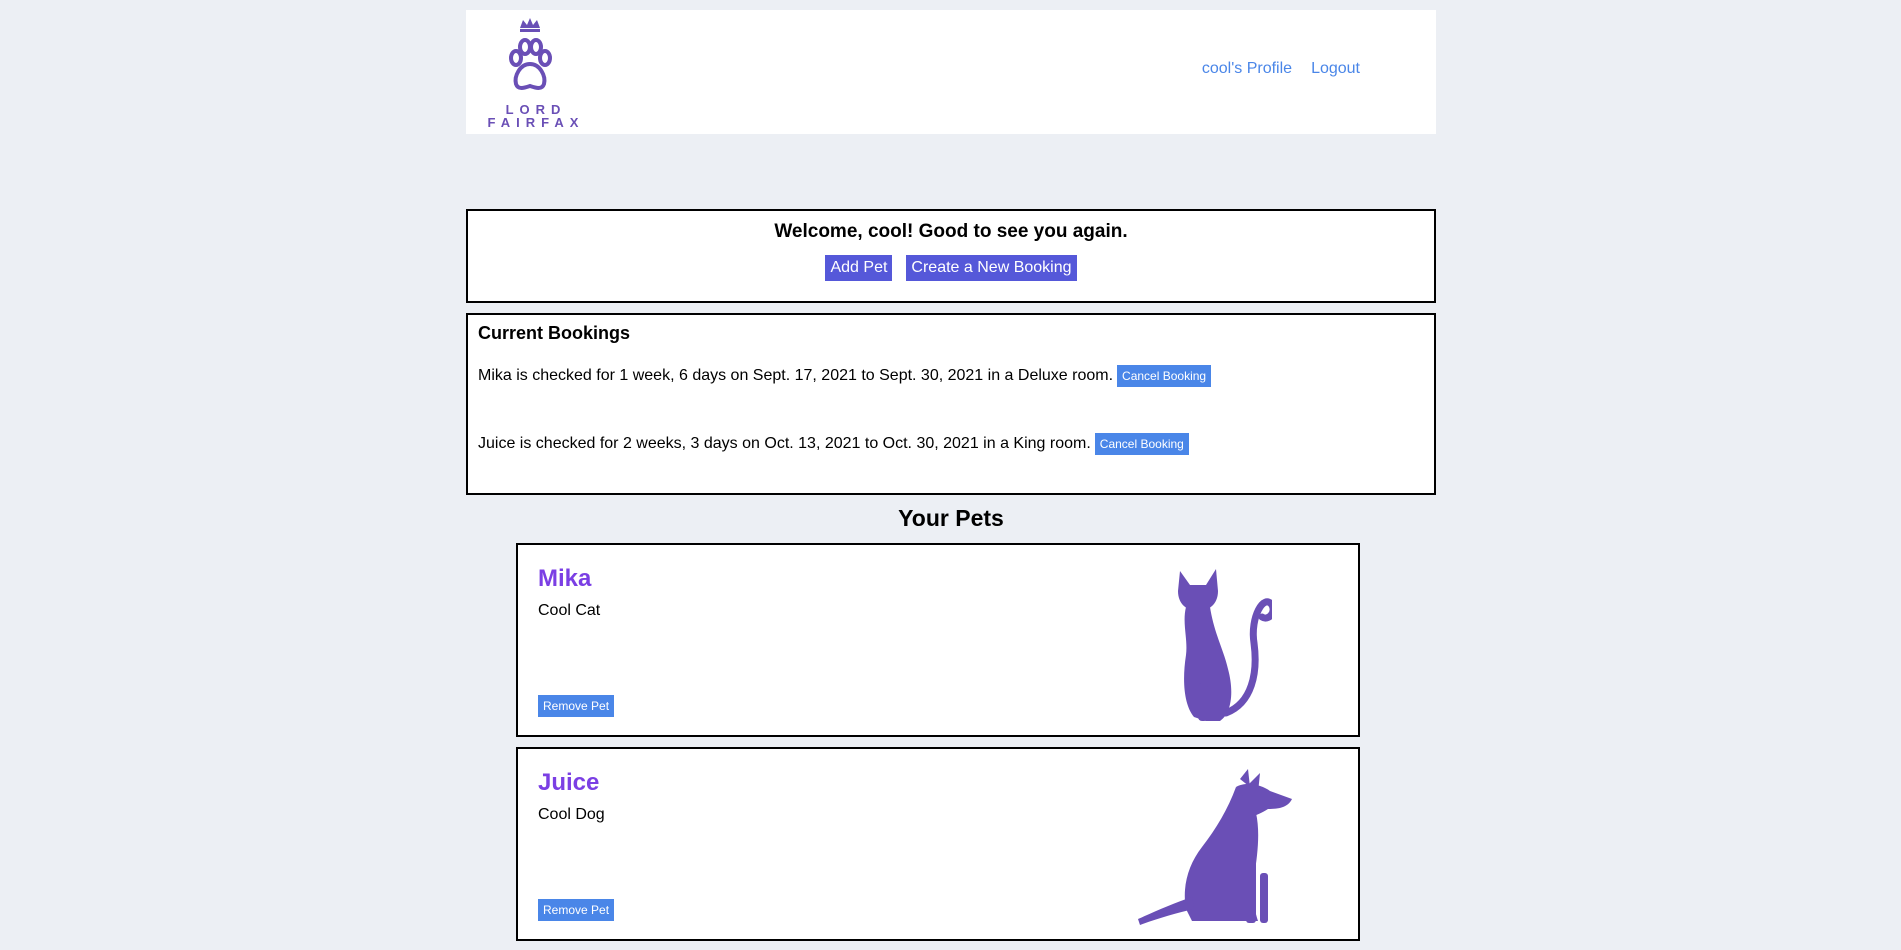 The height and width of the screenshot is (950, 1901). I want to click on pet-description: Cool Cat, so click(569, 610).